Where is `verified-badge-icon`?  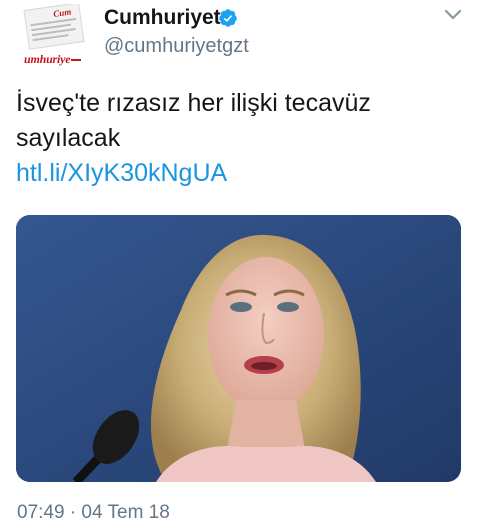
verified-badge-icon is located at coordinates (228, 18).